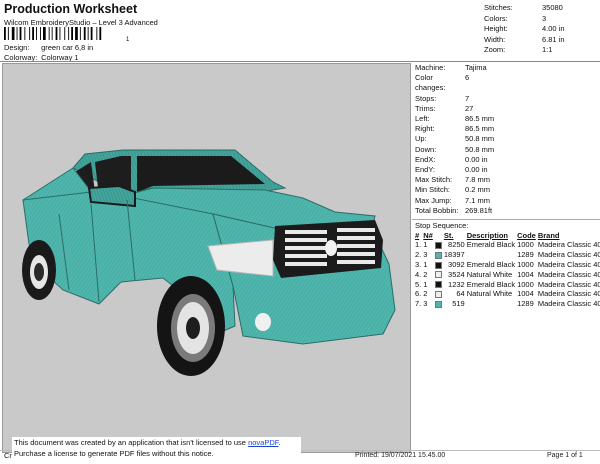 This screenshot has height=464, width=600. I want to click on param-label: EndX:, so click(425, 159).